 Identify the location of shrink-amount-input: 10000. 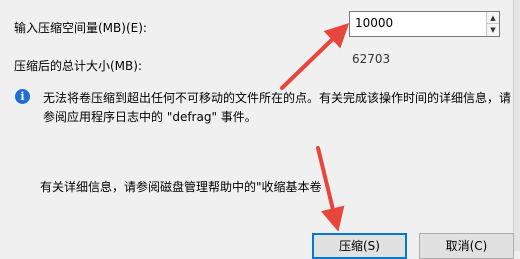
(374, 23).